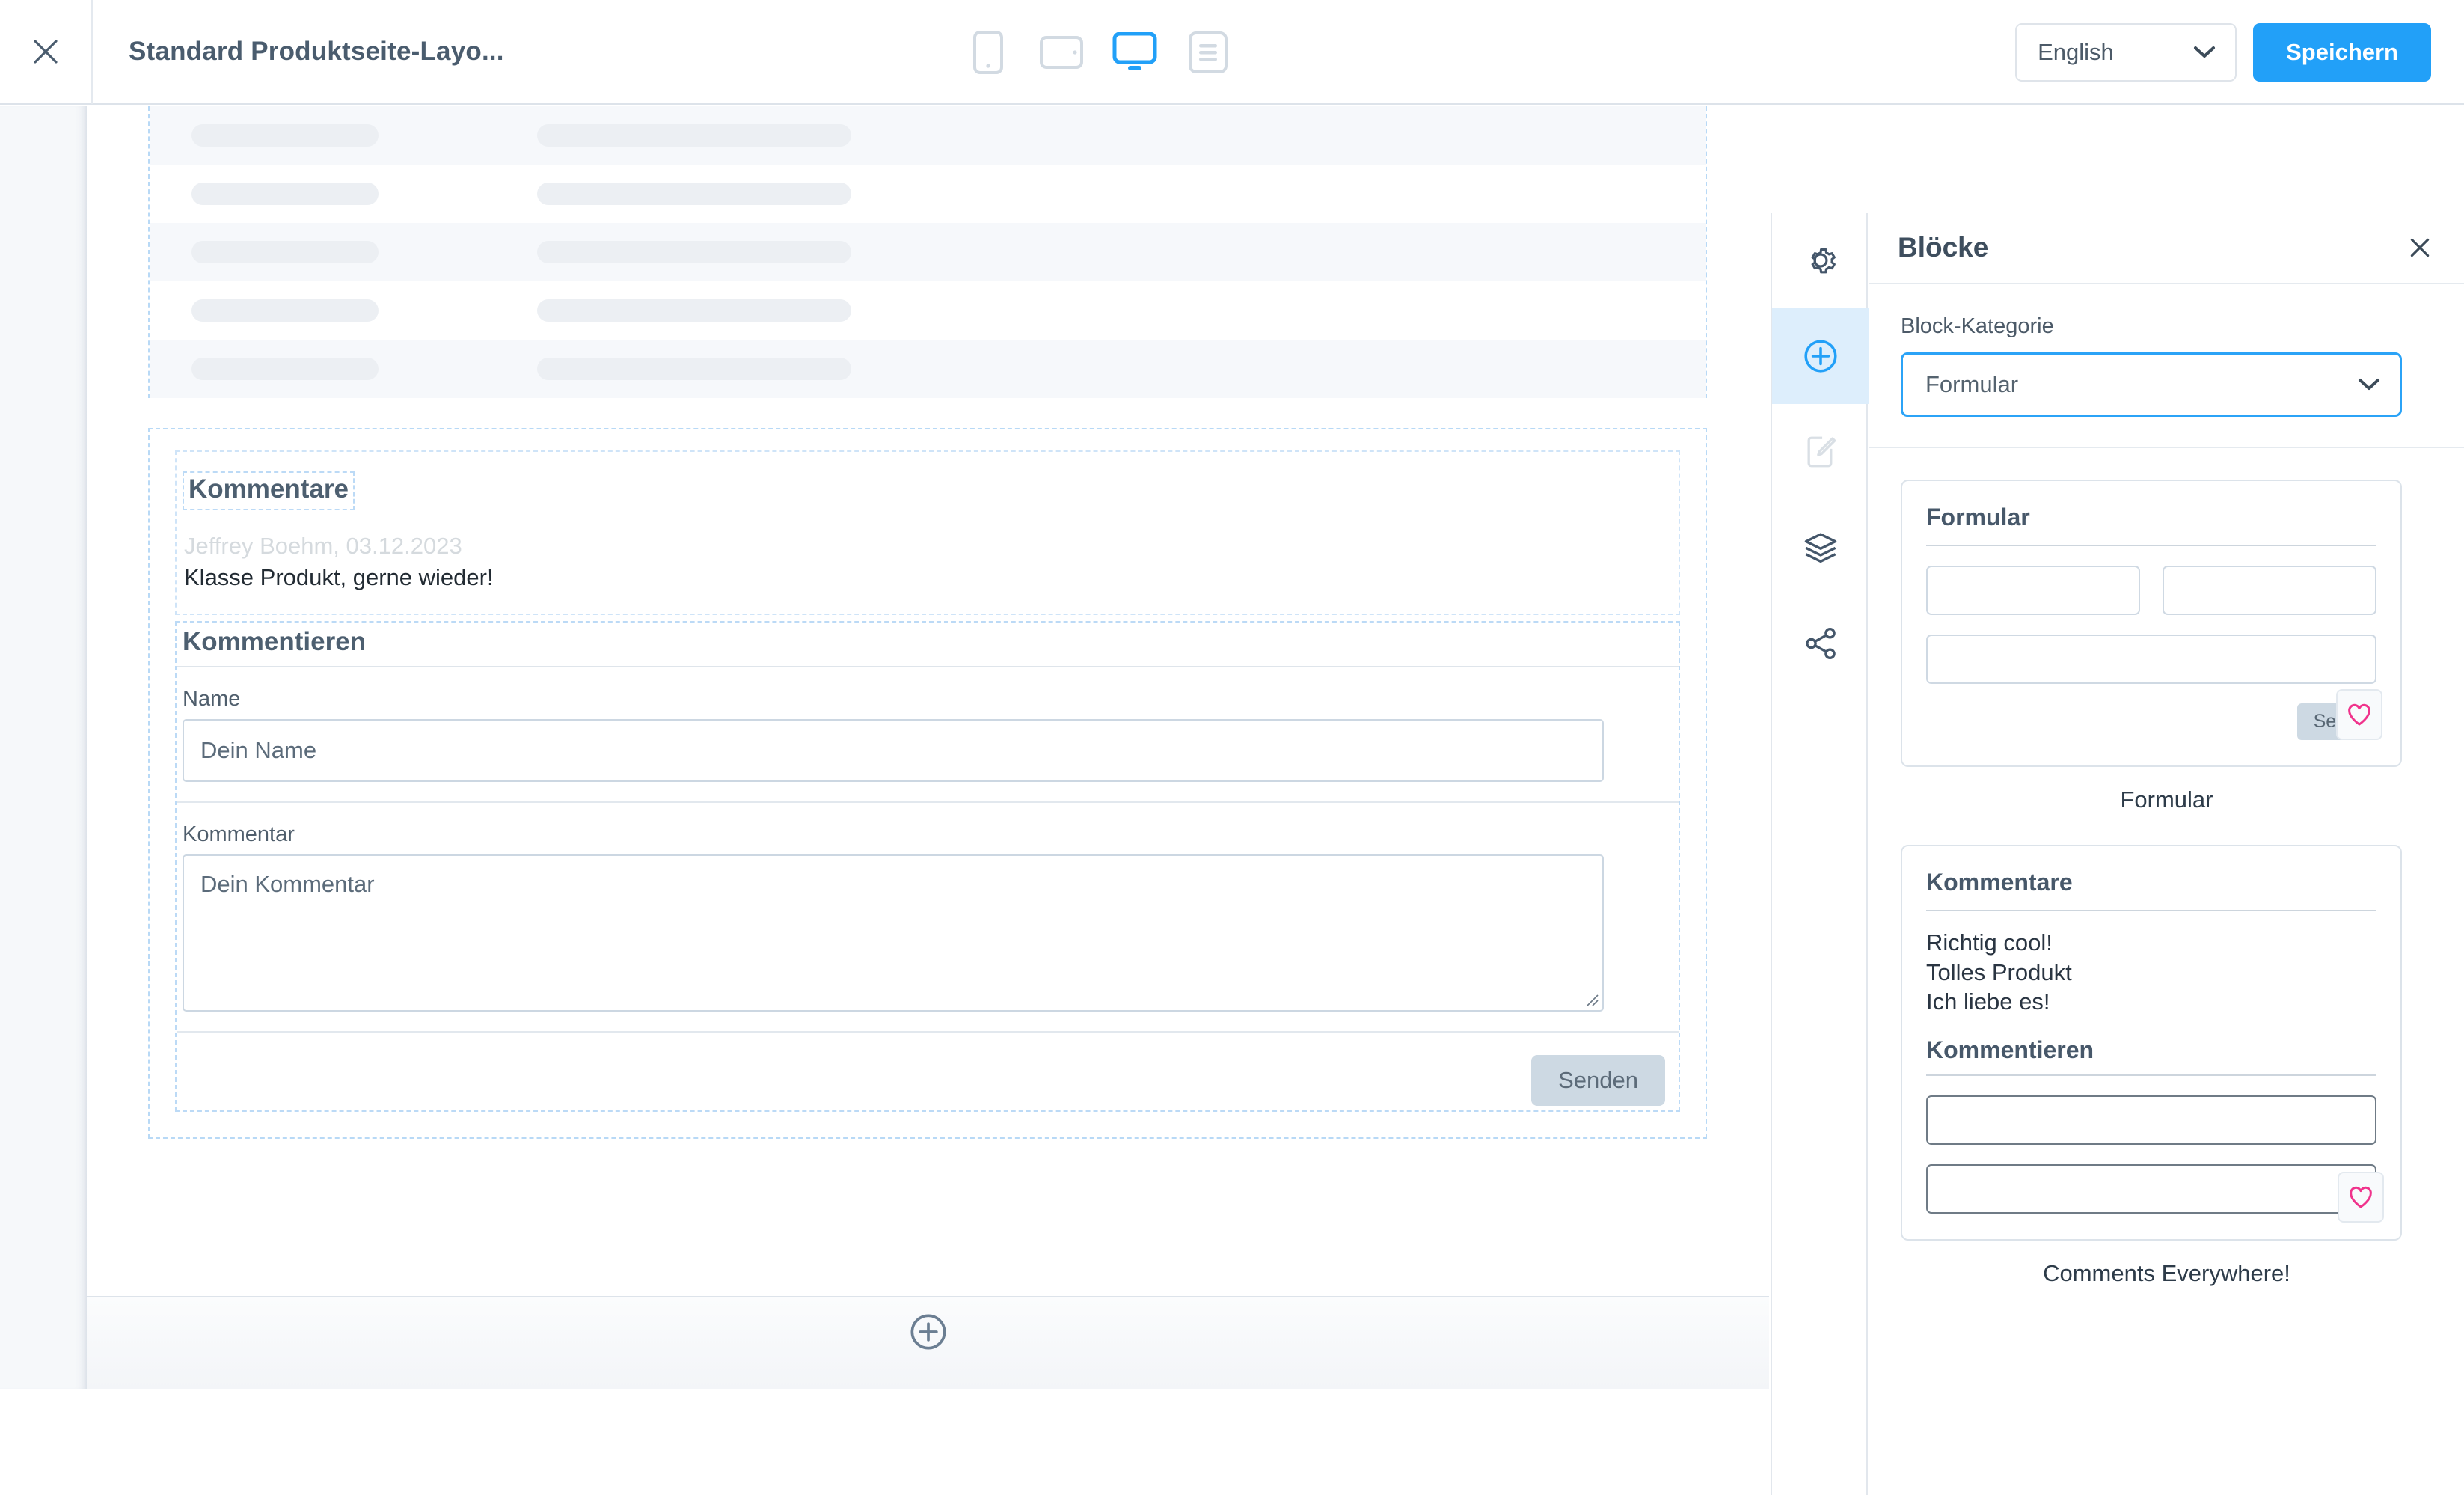 Image resolution: width=2464 pixels, height=1495 pixels. I want to click on rail-item-share, so click(1821, 643).